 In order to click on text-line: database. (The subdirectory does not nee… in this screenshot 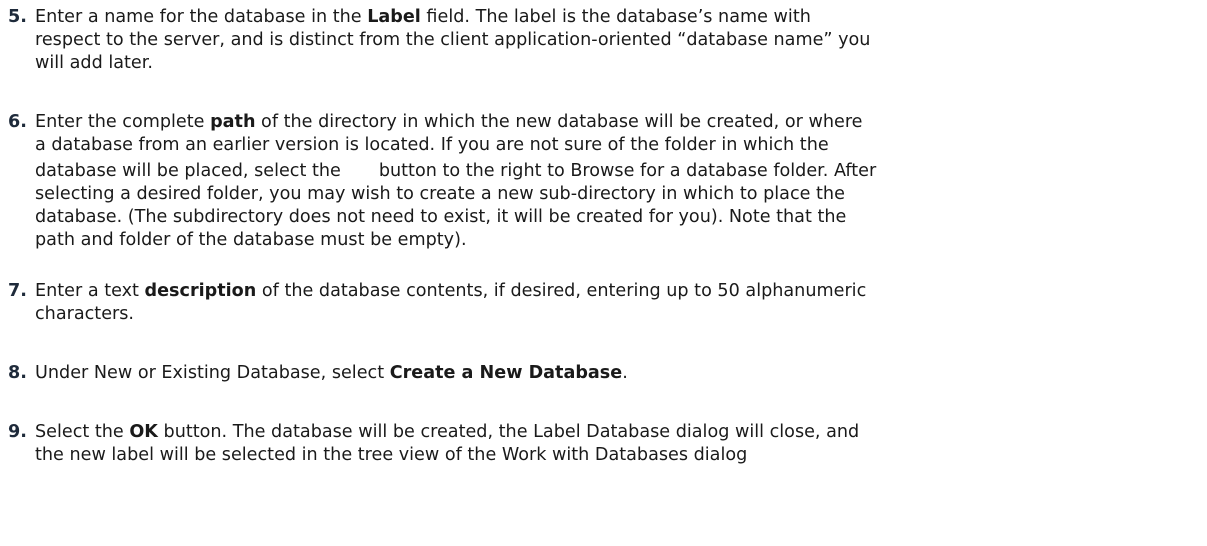, I will do `click(441, 217)`.